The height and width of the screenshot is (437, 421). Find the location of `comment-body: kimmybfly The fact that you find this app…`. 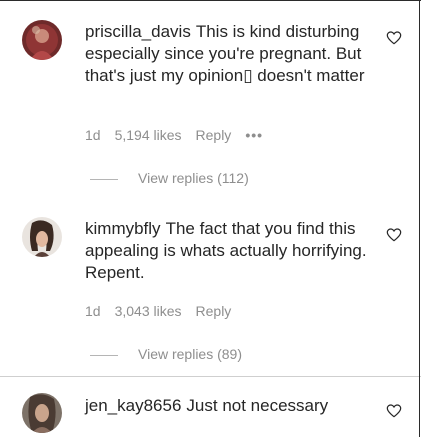

comment-body: kimmybfly The fact that you find this app… is located at coordinates (227, 251).